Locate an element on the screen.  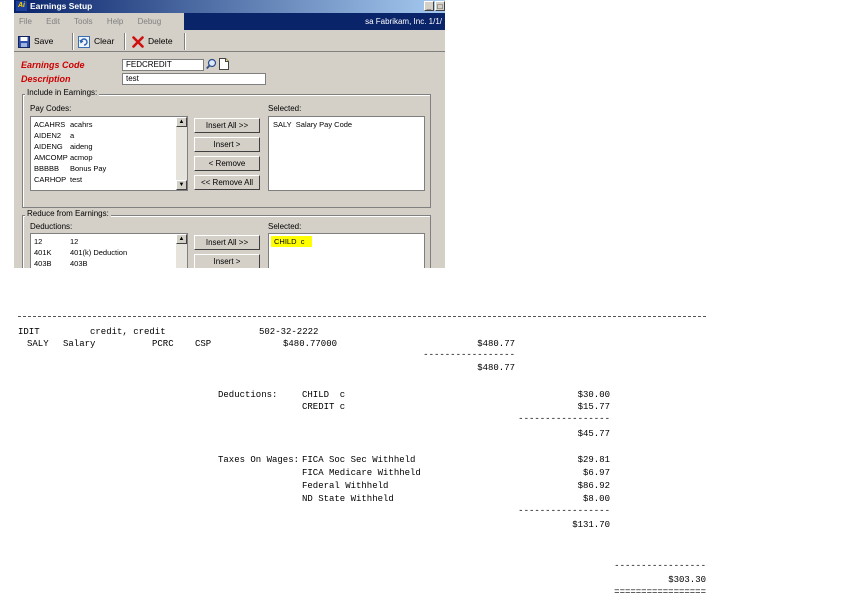
pay-type: PCRC is located at coordinates (163, 344).